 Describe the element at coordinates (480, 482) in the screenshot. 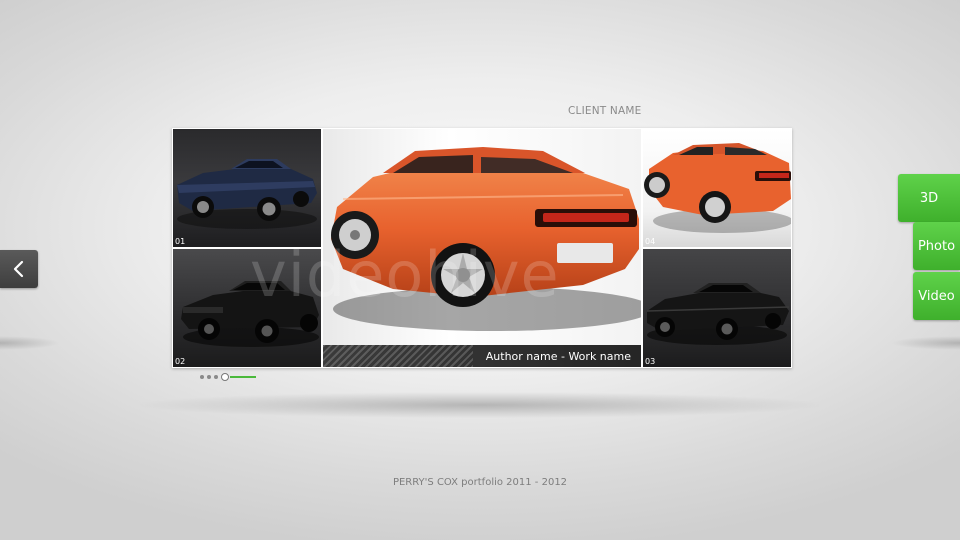

I see `footer-text: PERRY'S COX portfolio 2011 - 2012` at that location.